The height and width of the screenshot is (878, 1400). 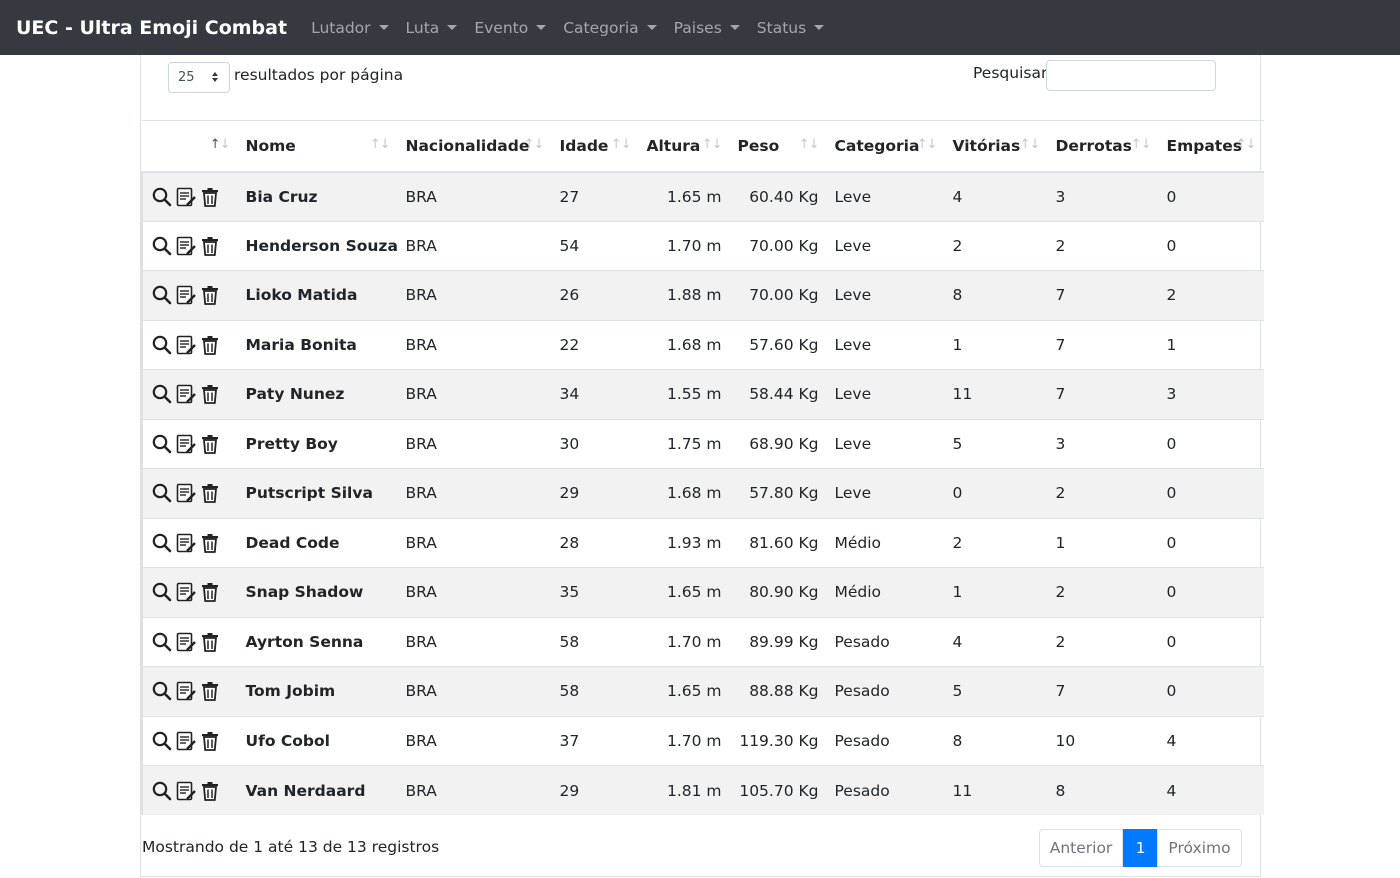 I want to click on cell-nome: Ayrton Senna, so click(x=304, y=641).